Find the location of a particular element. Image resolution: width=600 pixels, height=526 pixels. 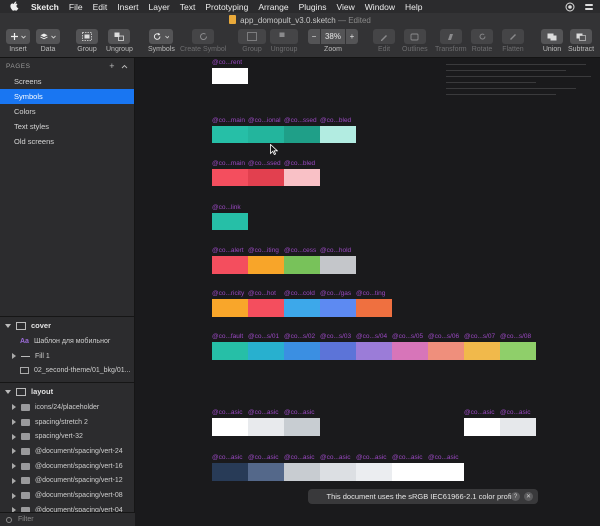

union-tool: Union is located at coordinates (552, 41).